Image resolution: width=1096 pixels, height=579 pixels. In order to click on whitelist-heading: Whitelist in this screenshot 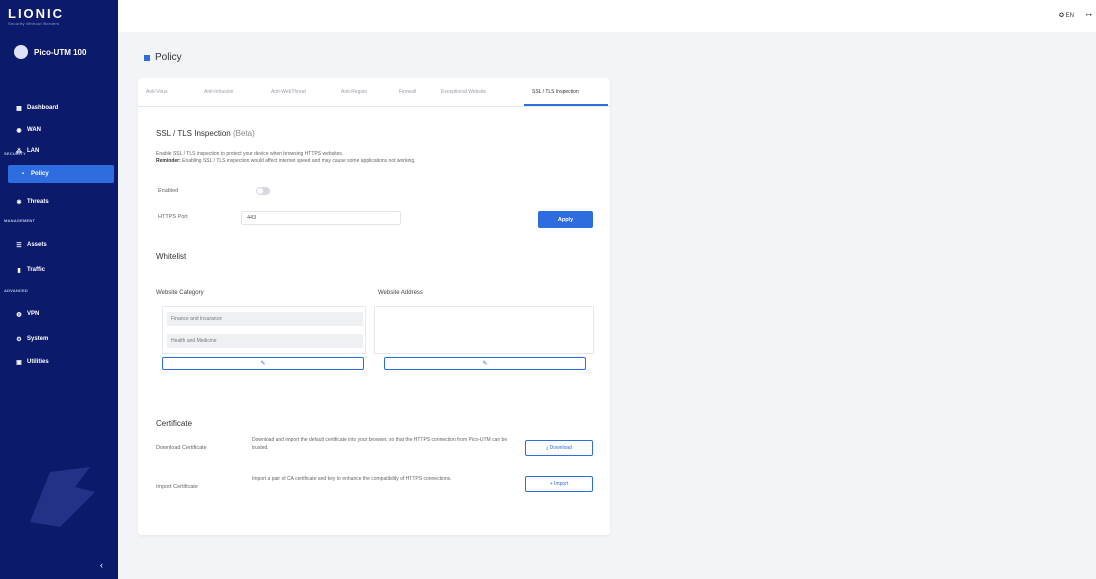, I will do `click(171, 256)`.